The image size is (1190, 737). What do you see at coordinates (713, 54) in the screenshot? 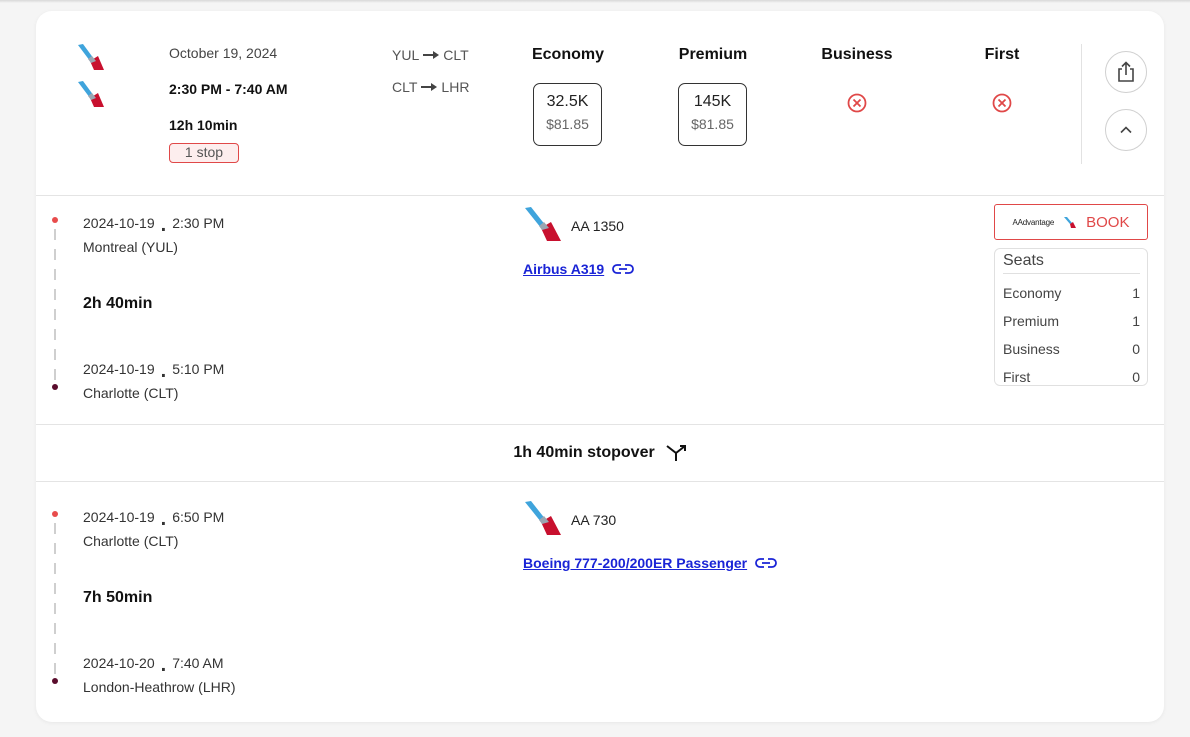
I see `cabin-header-premium: Premium` at bounding box center [713, 54].